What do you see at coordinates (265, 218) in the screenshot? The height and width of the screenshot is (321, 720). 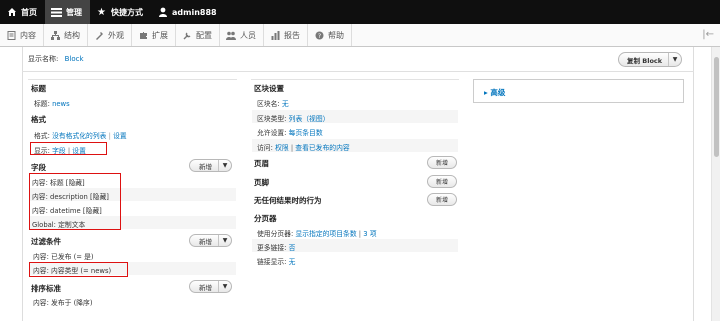 I see `pager-heading: 分页器` at bounding box center [265, 218].